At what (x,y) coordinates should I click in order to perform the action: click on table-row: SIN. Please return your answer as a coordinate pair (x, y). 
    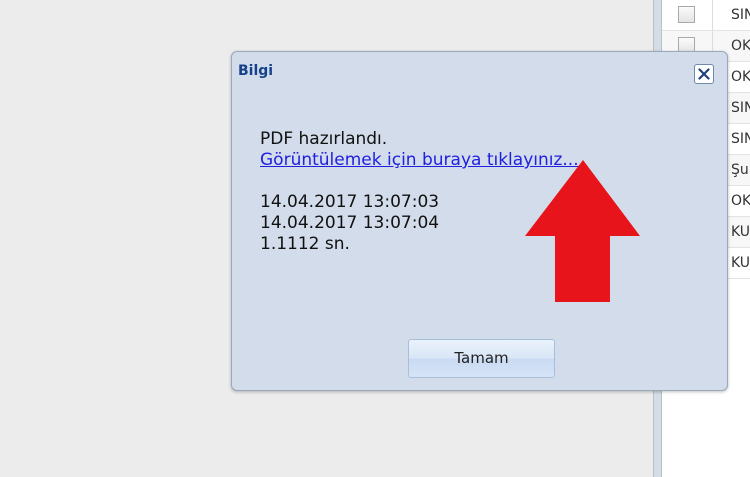
    Looking at the image, I should click on (706, 15).